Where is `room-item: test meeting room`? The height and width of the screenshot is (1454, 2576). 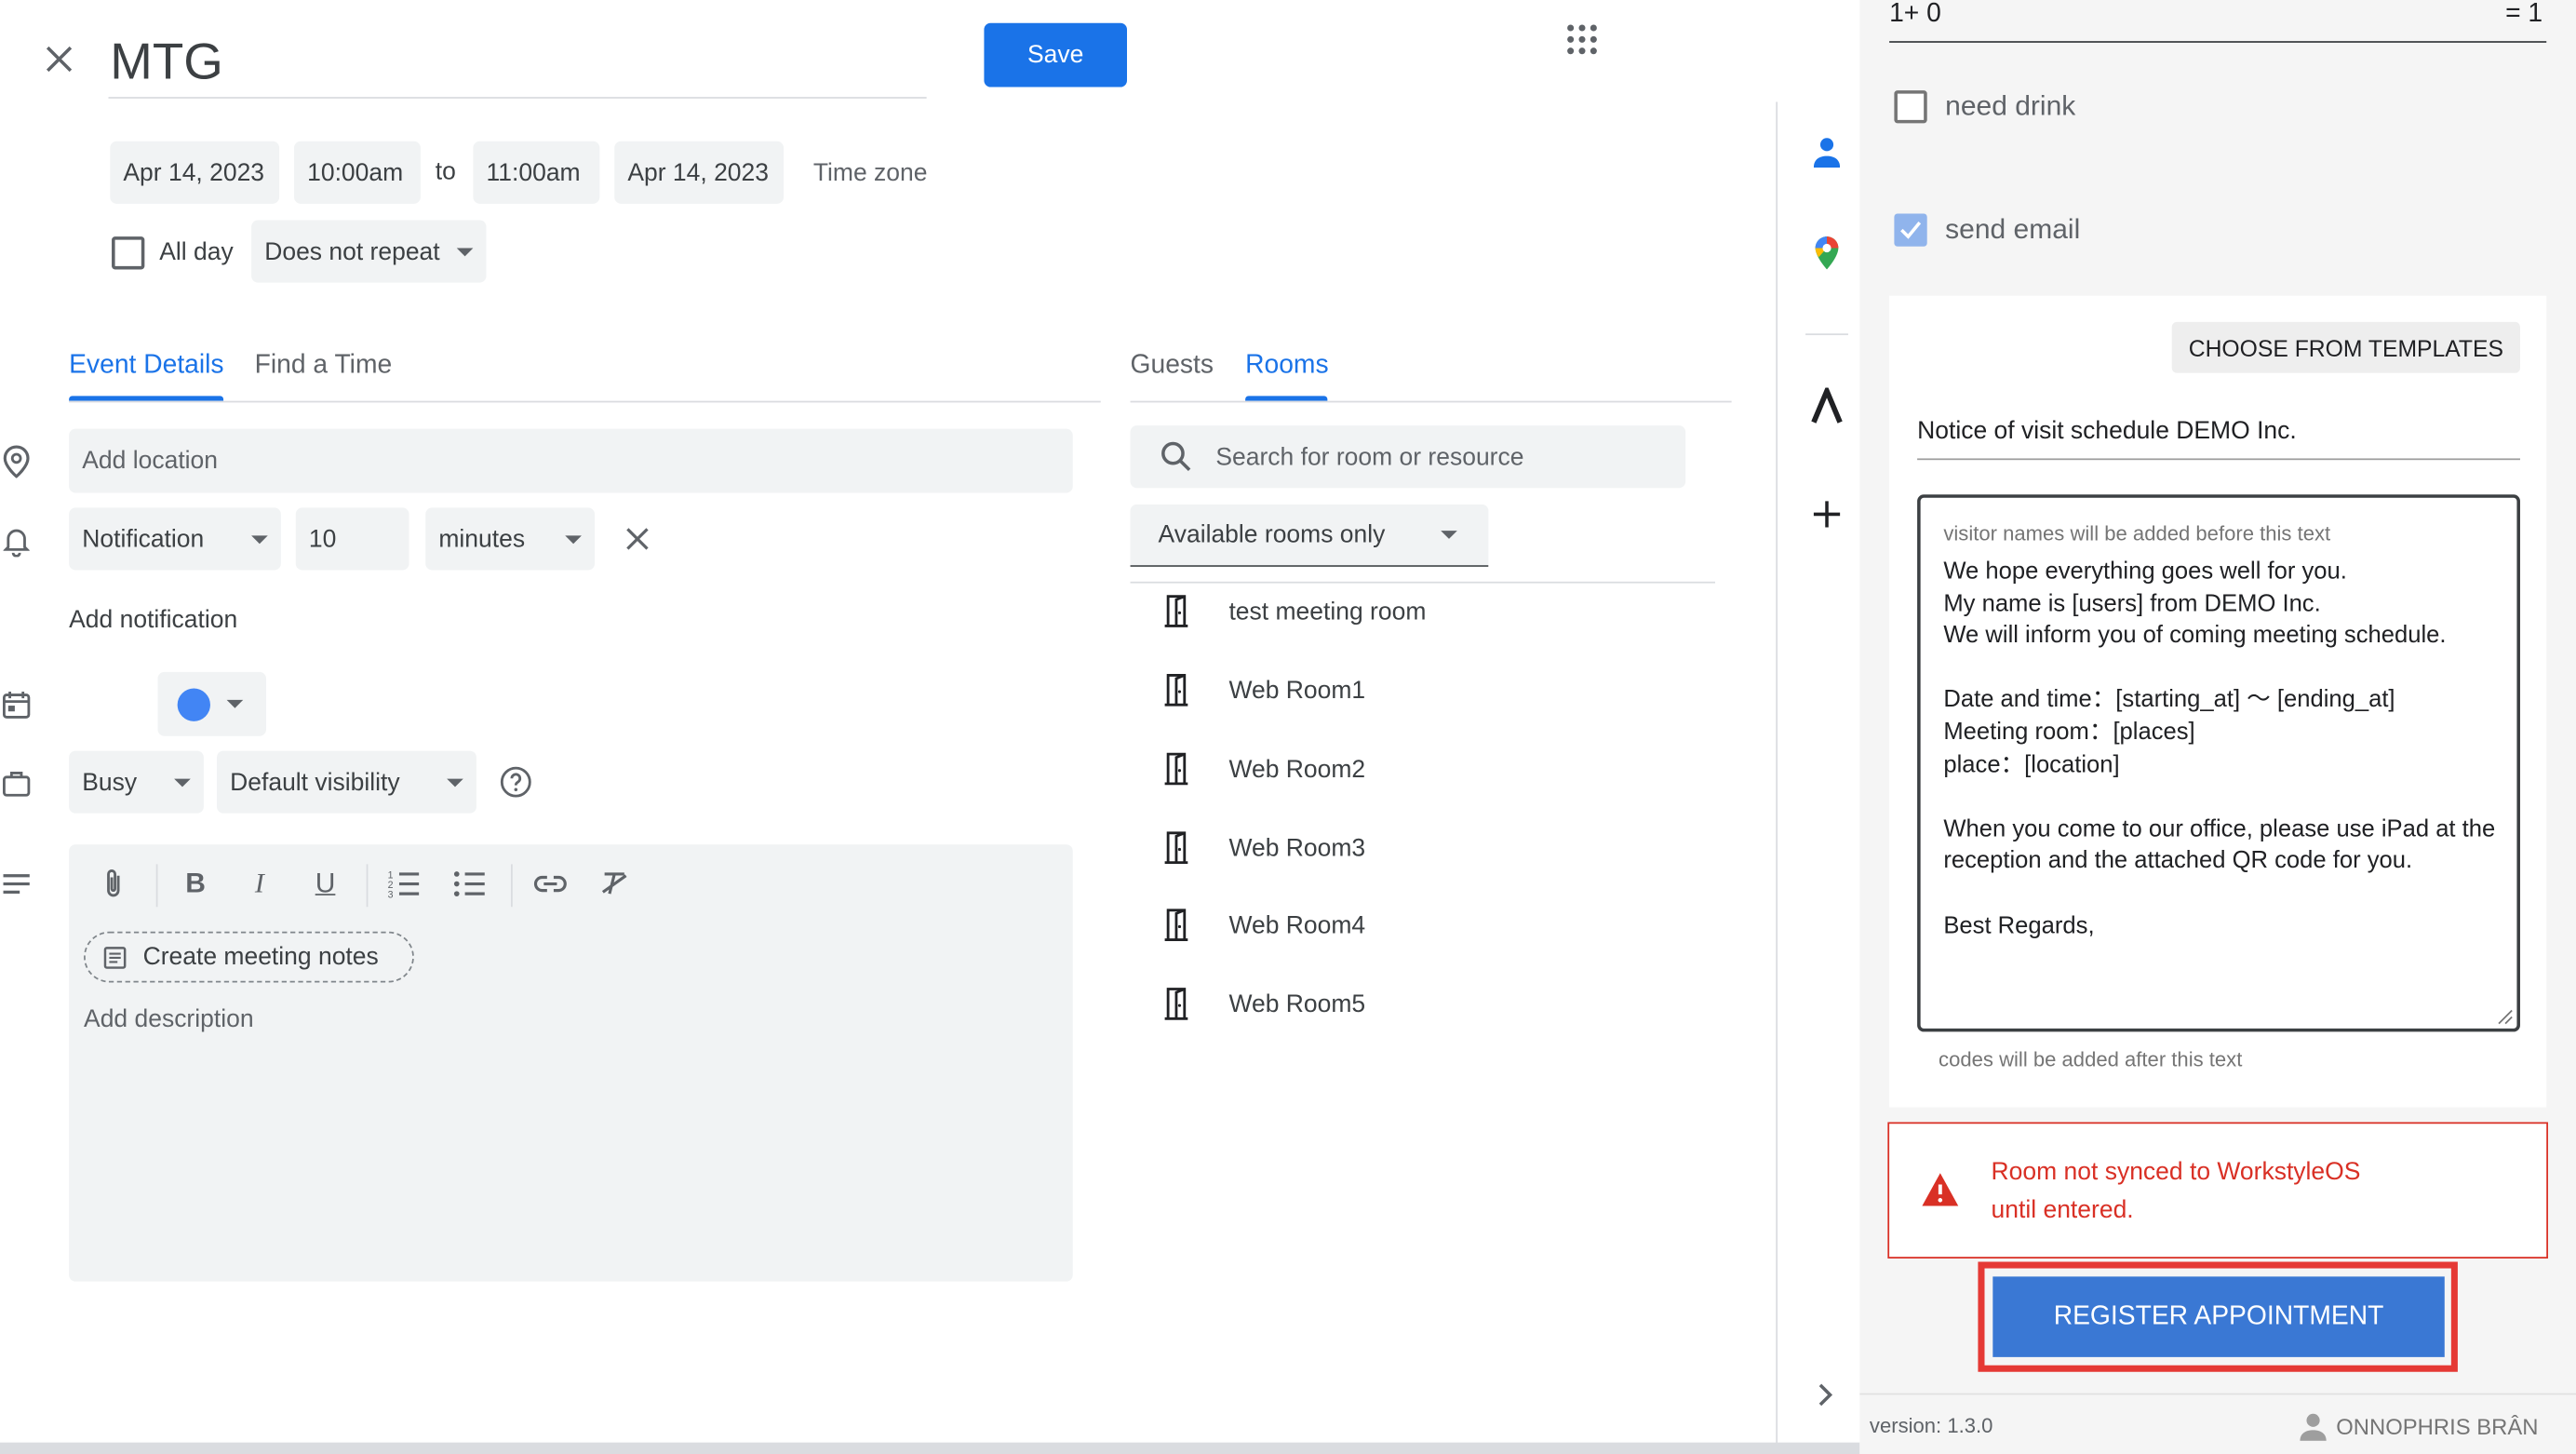
room-item: test meeting room is located at coordinates (1292, 611).